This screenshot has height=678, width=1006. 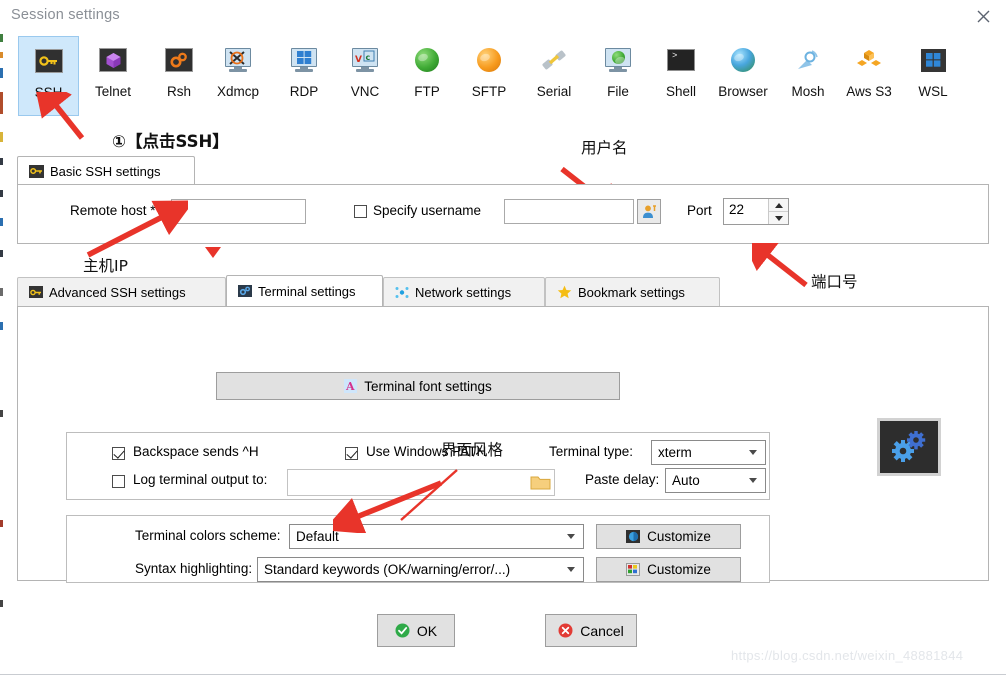 What do you see at coordinates (554, 91) in the screenshot?
I see `session-type-label: Serial` at bounding box center [554, 91].